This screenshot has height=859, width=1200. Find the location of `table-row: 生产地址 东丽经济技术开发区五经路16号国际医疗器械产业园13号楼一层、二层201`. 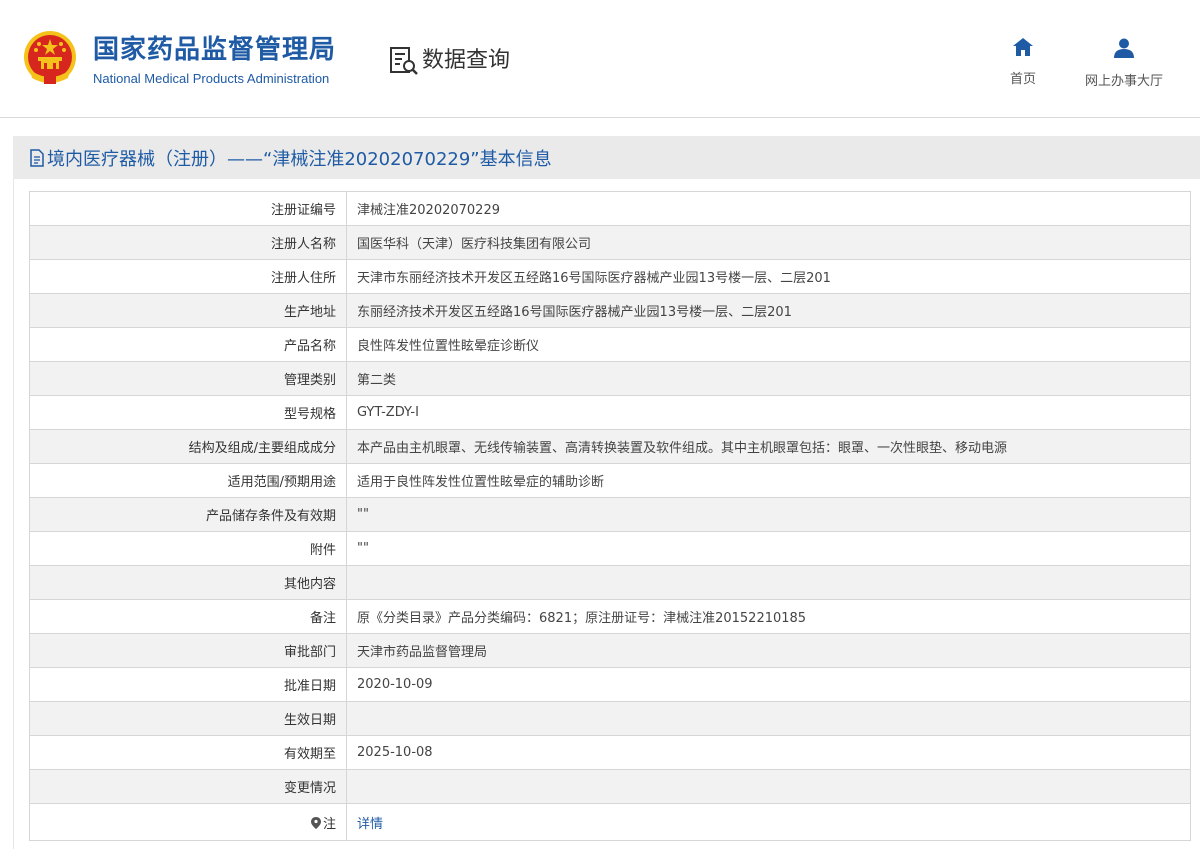

table-row: 生产地址 东丽经济技术开发区五经路16号国际医疗器械产业园13号楼一层、二层201 is located at coordinates (610, 310).